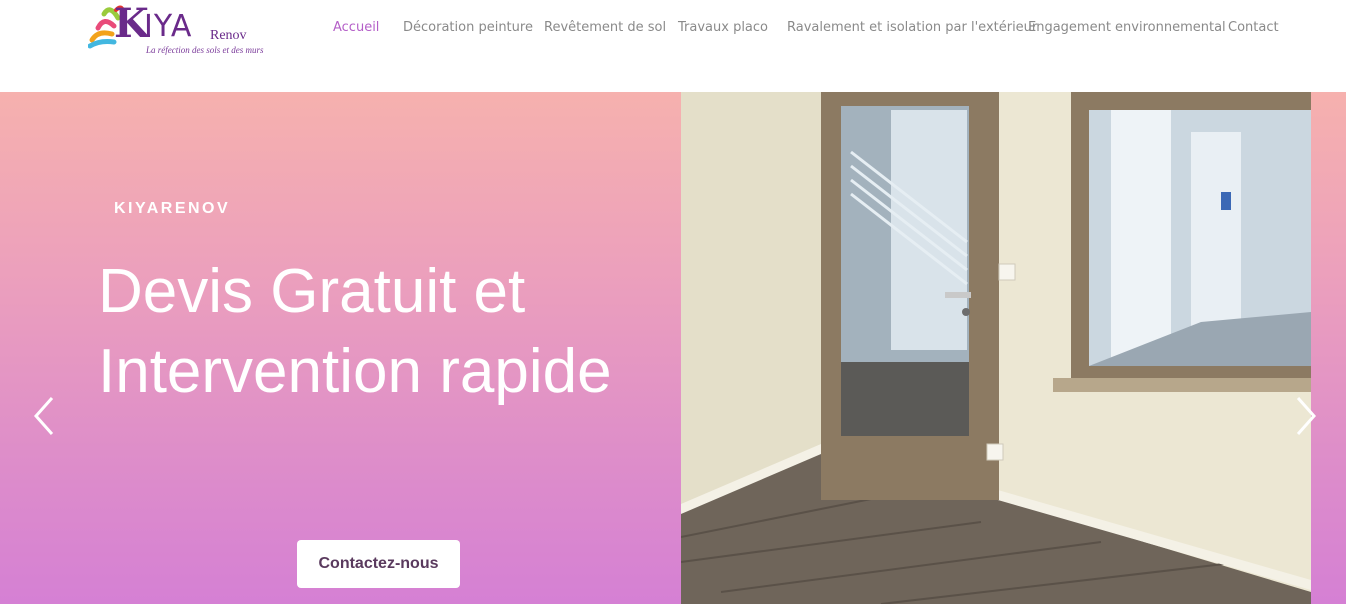  I want to click on nav-item-revetement-de-sol: Revêtement de sol, so click(605, 28).